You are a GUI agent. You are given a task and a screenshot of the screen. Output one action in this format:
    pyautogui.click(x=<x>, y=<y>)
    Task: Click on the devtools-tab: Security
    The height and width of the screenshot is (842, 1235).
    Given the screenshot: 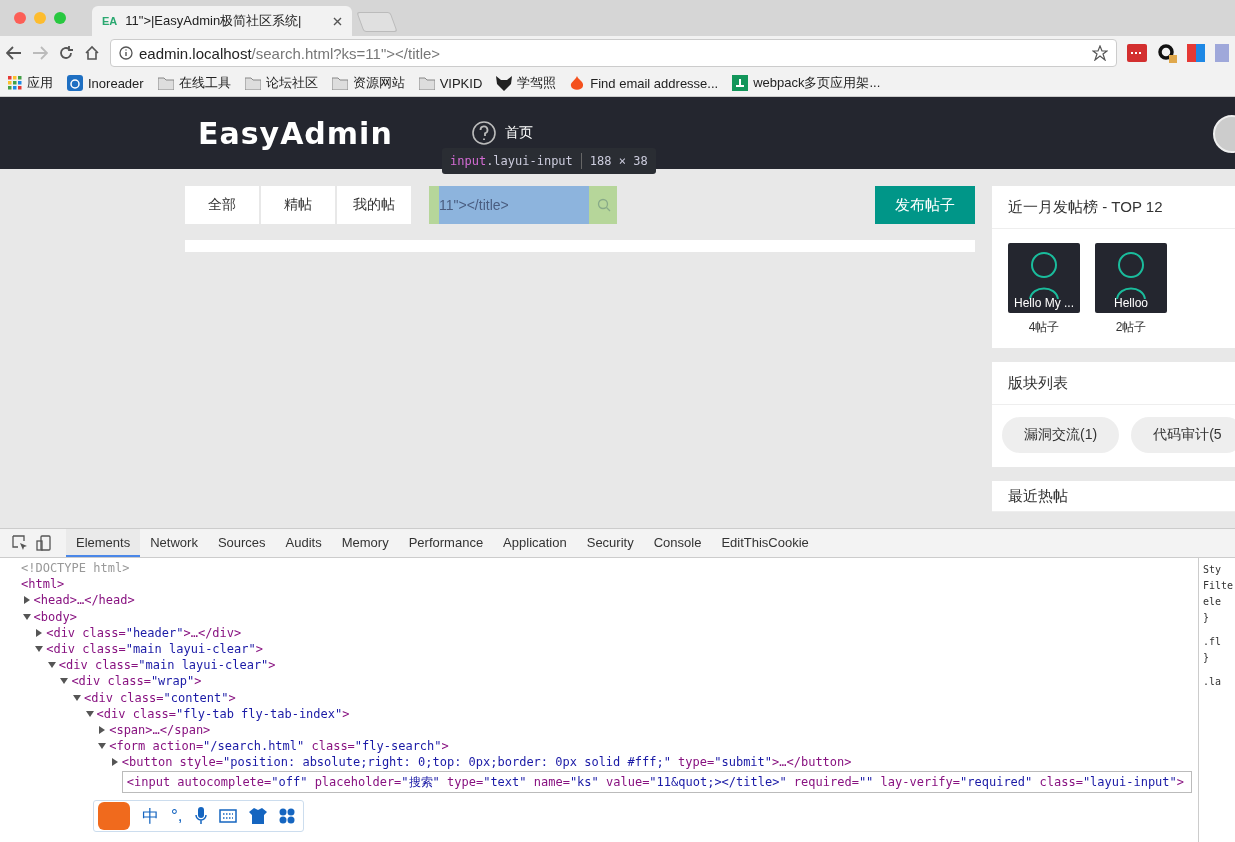 What is the action you would take?
    pyautogui.click(x=610, y=543)
    